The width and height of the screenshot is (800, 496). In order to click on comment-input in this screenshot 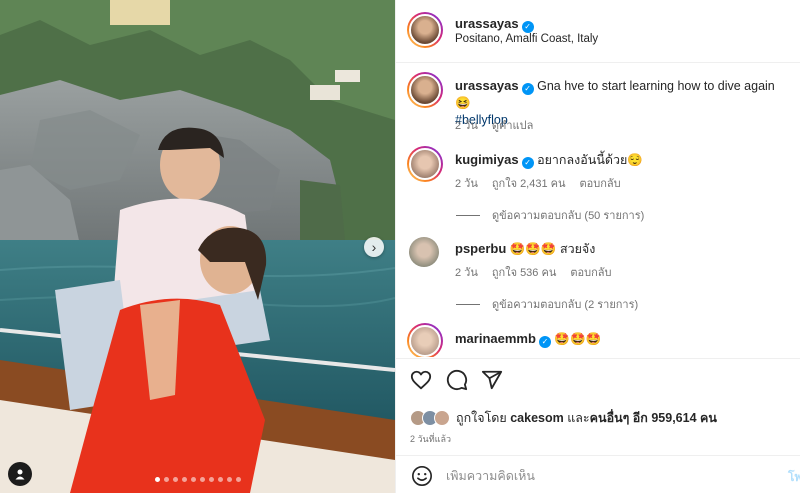, I will do `click(596, 476)`.